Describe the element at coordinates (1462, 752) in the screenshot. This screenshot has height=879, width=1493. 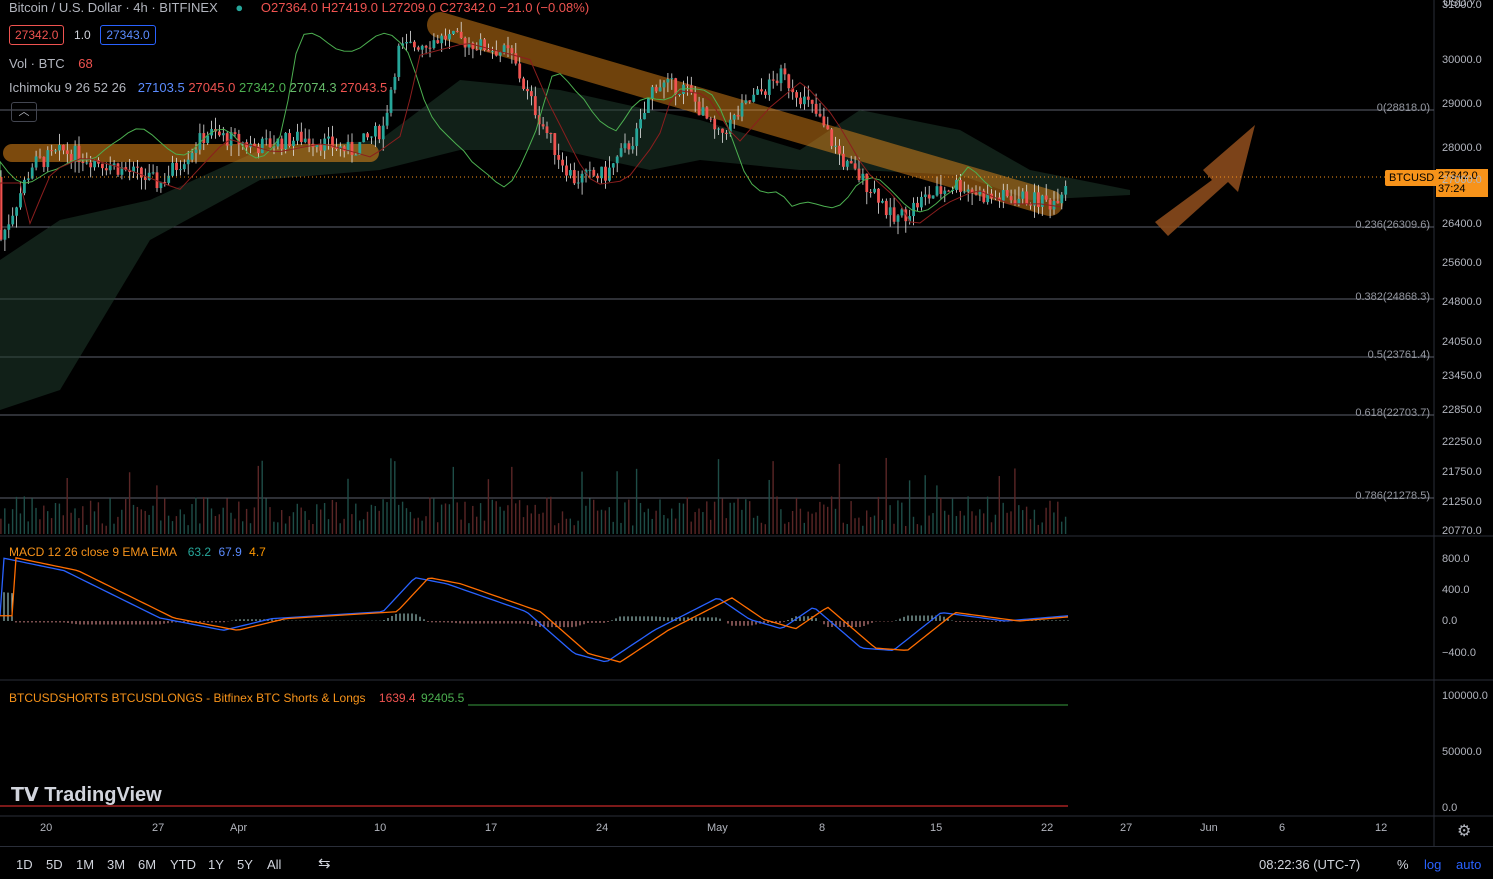
I see `shorts-longs-tick: 50000.0` at that location.